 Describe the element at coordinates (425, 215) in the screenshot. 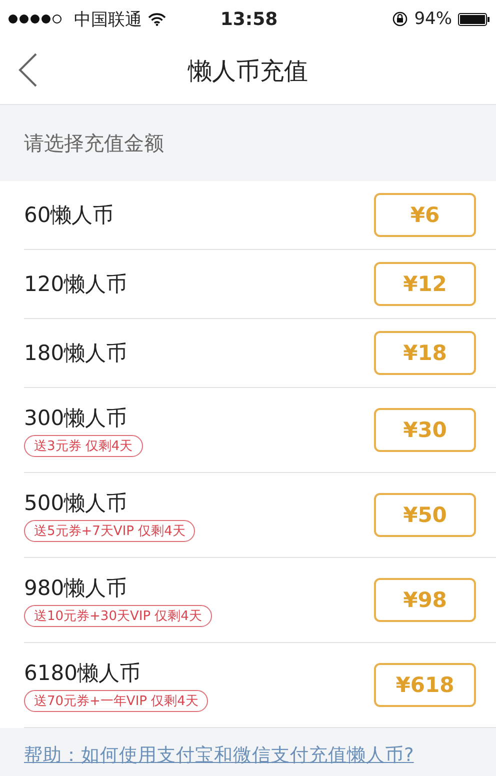

I see `price-button: ¥6` at that location.